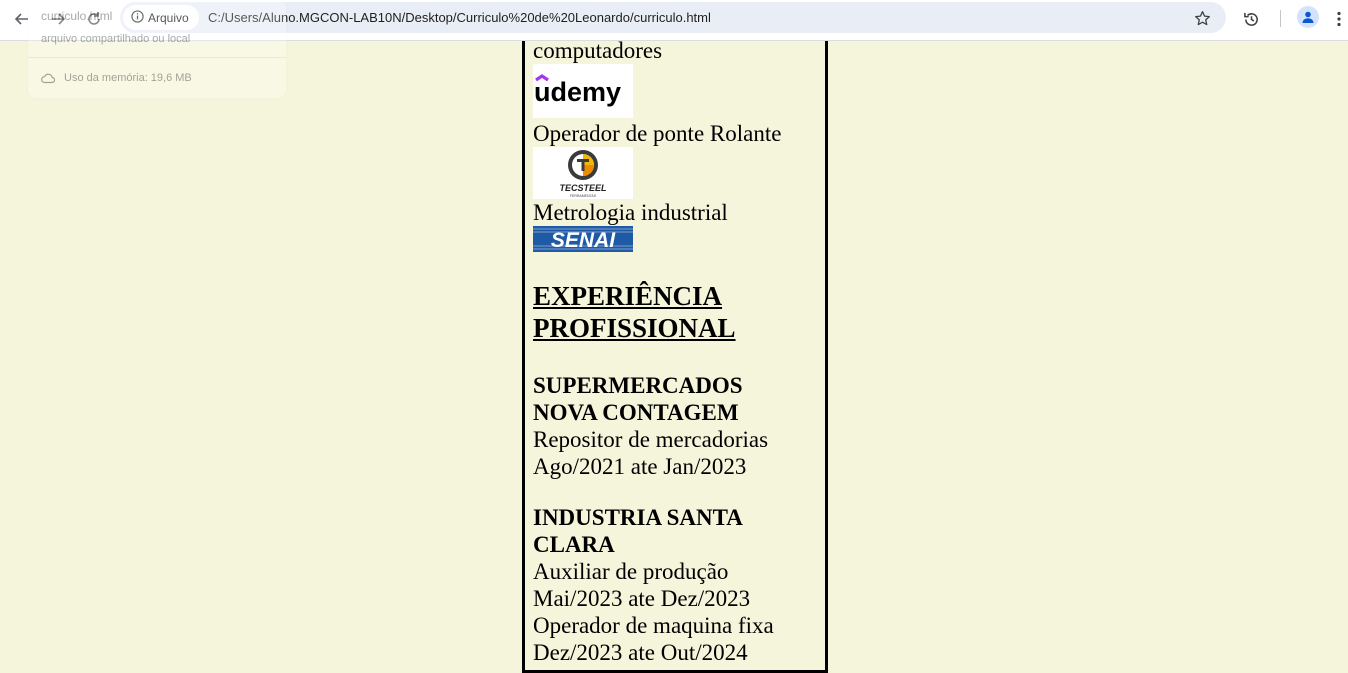 The image size is (1348, 673). I want to click on course-text: Operador de ponte Rolante, so click(657, 133).